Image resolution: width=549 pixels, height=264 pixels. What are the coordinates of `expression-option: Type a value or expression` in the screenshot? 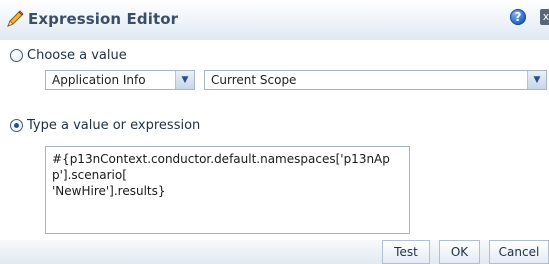 It's located at (105, 125).